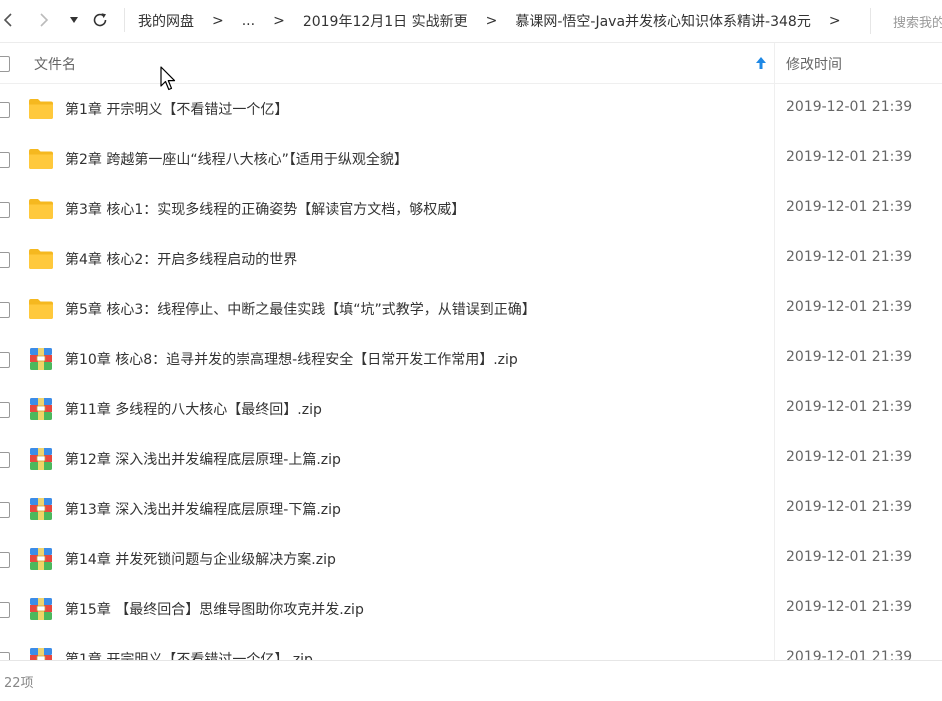 This screenshot has height=701, width=942. What do you see at coordinates (662, 21) in the screenshot?
I see `breadcrumb-item-current: 慕课网-悟空-Java并发核心知识体系精讲-348元` at bounding box center [662, 21].